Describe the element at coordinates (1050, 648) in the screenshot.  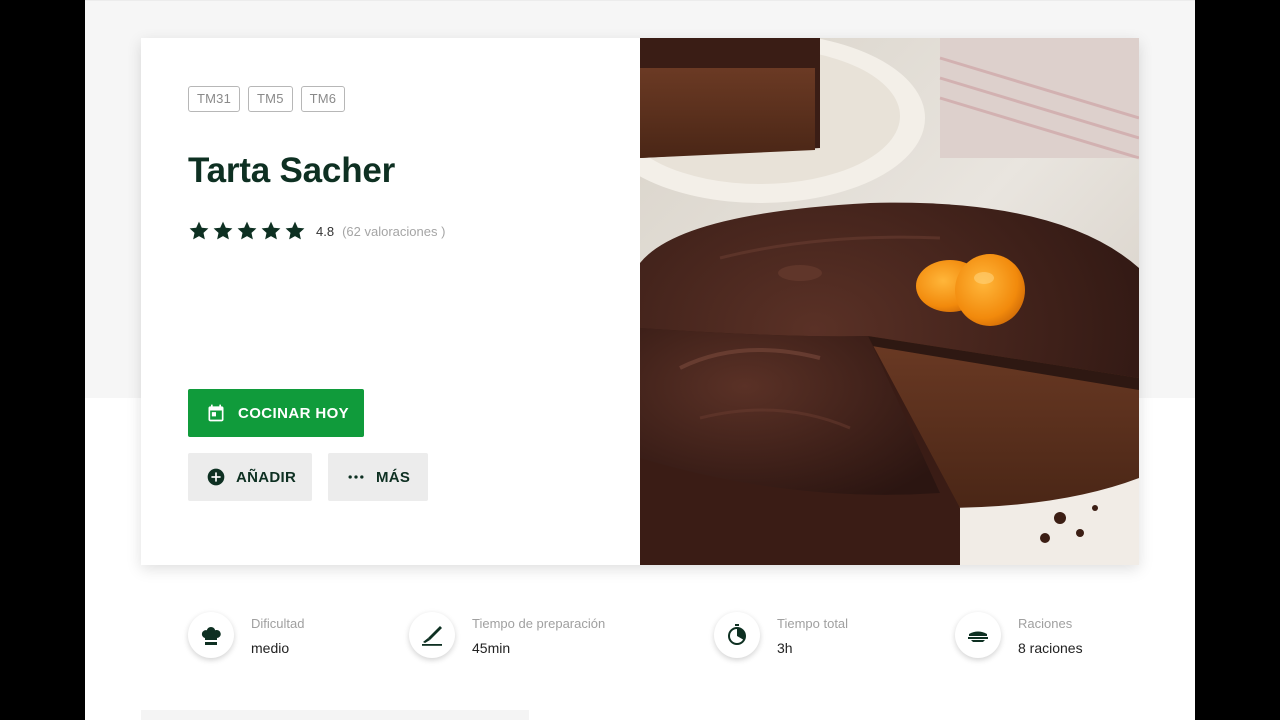
I see `servings-value: 8 raciones` at that location.